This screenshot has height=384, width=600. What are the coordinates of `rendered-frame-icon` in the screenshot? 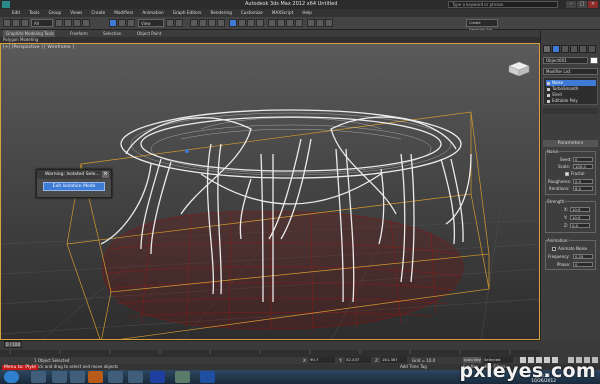 It's located at (320, 23).